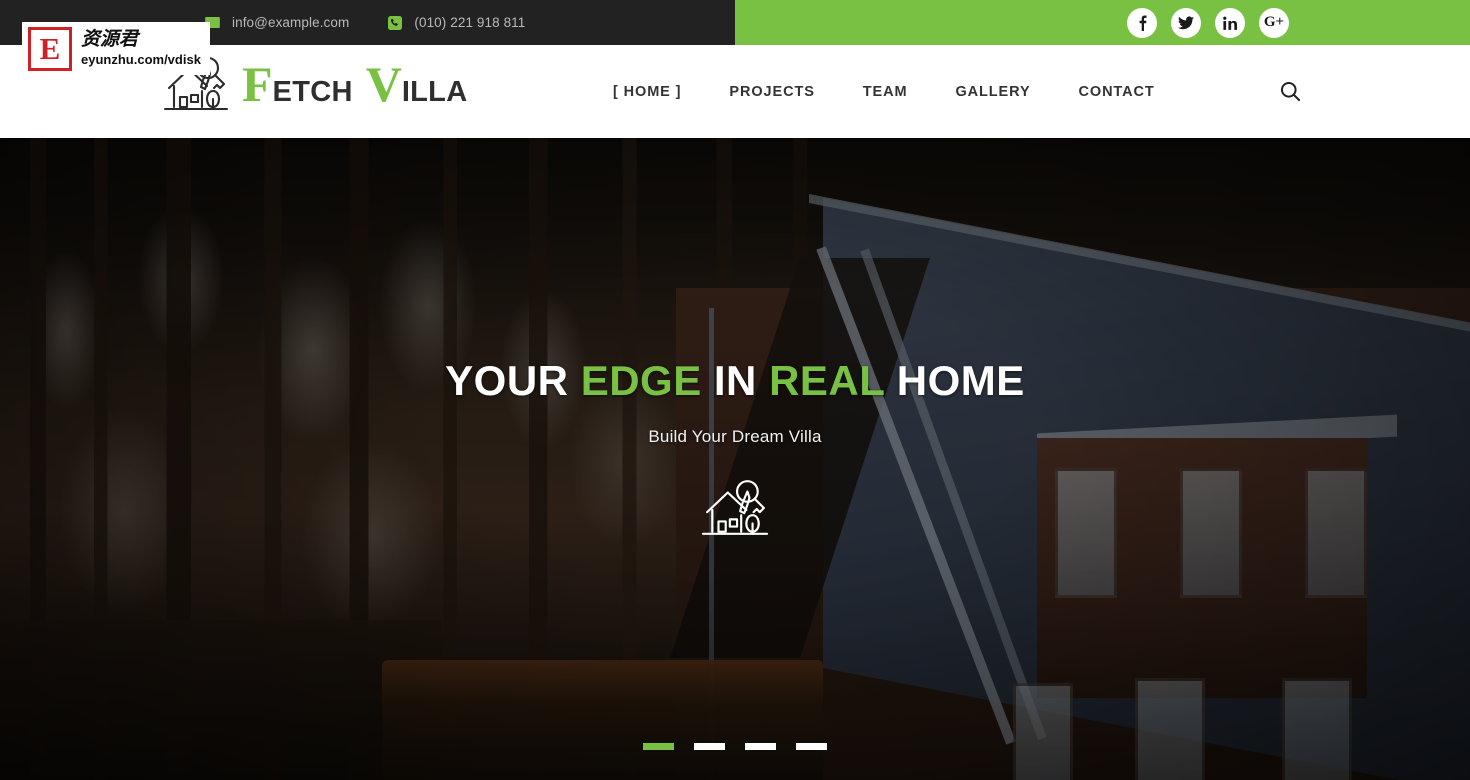  What do you see at coordinates (513, 380) in the screenshot?
I see `hero-headline-part1: YOUR` at bounding box center [513, 380].